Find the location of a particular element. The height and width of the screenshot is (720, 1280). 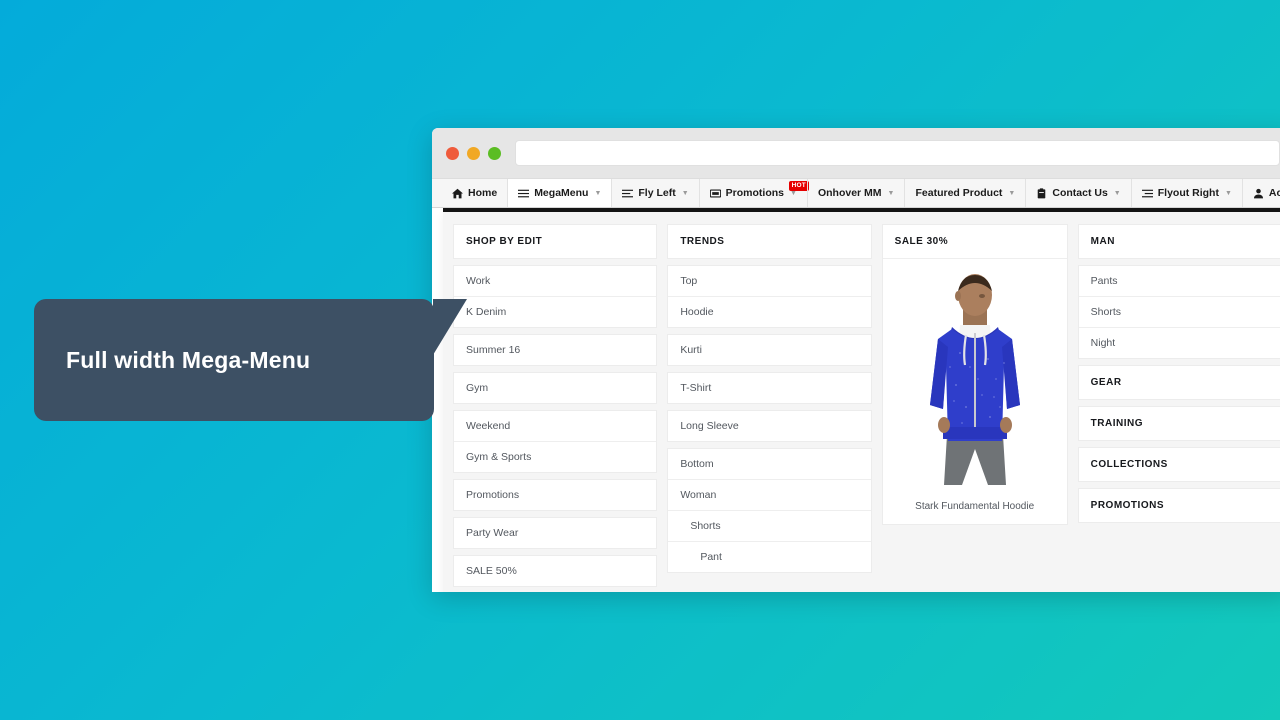

hamburger-icon is located at coordinates (524, 193).